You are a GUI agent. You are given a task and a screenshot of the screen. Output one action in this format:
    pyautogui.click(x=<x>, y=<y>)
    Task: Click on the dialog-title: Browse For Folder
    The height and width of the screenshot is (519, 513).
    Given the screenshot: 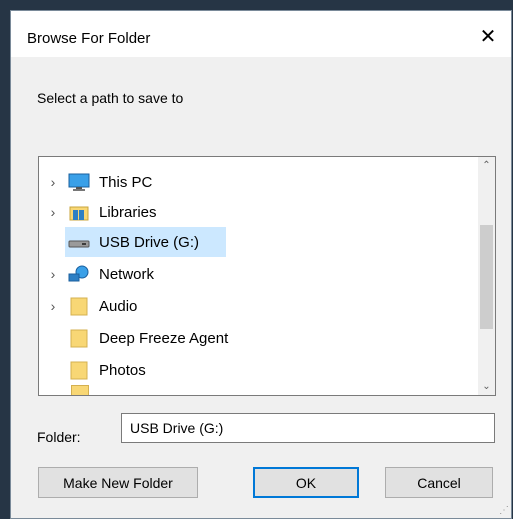 What is the action you would take?
    pyautogui.click(x=89, y=38)
    